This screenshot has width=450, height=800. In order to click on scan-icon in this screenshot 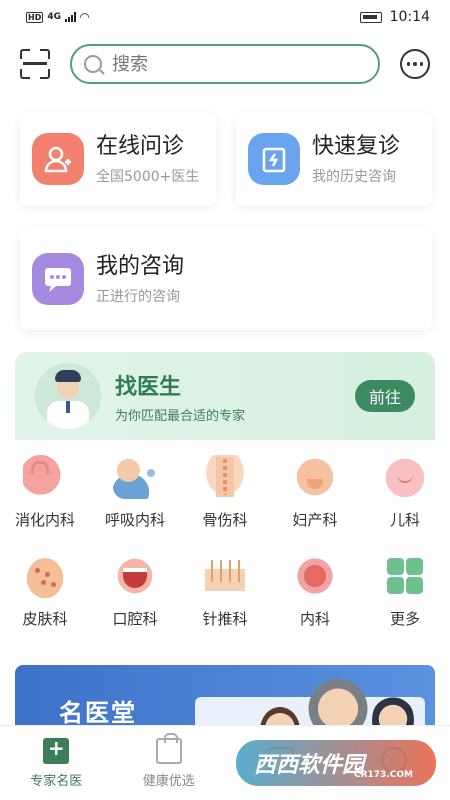, I will do `click(35, 64)`.